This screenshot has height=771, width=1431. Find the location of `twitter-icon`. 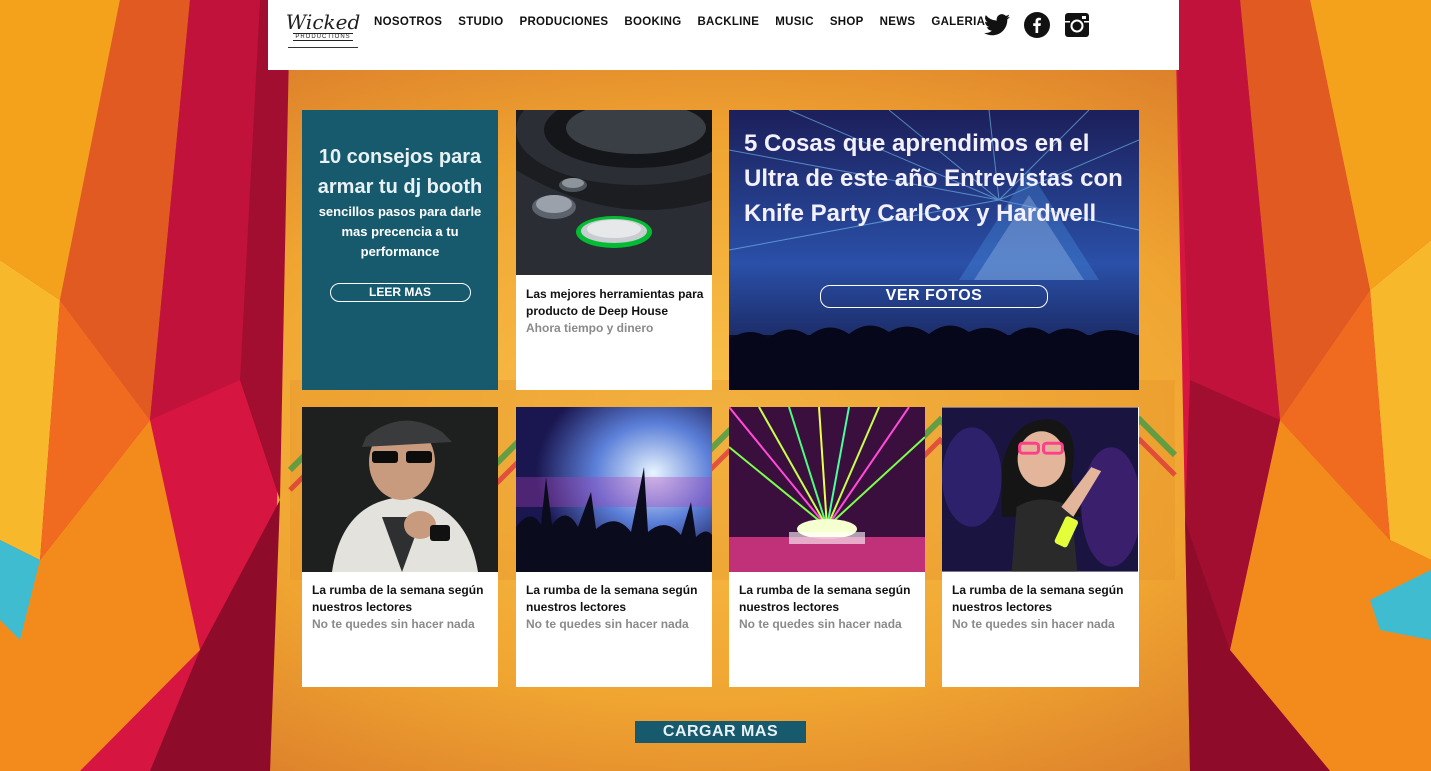

twitter-icon is located at coordinates (997, 25).